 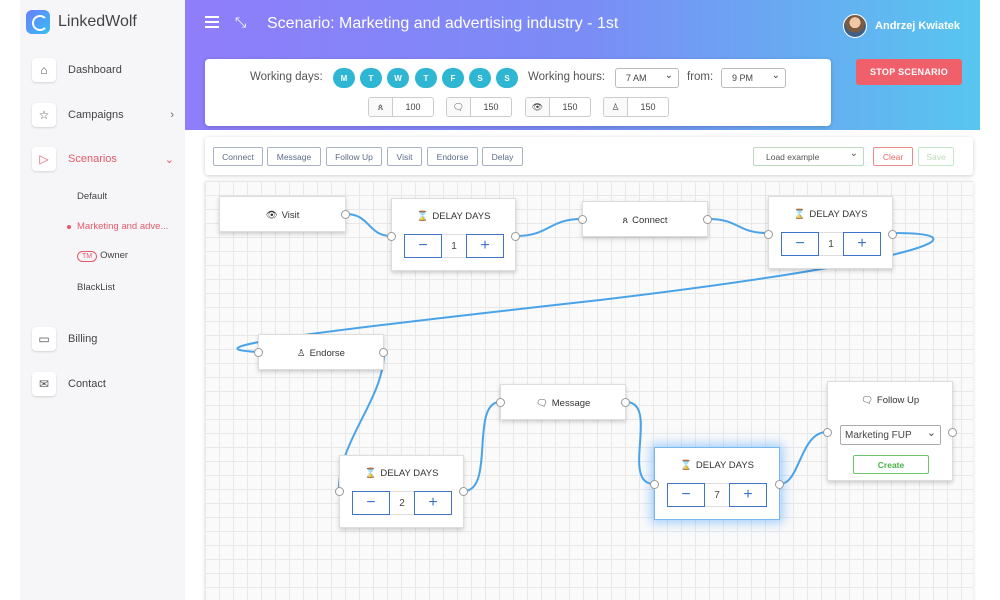 I want to click on sidebar-item-billing: ▭ Billing, so click(x=107, y=339).